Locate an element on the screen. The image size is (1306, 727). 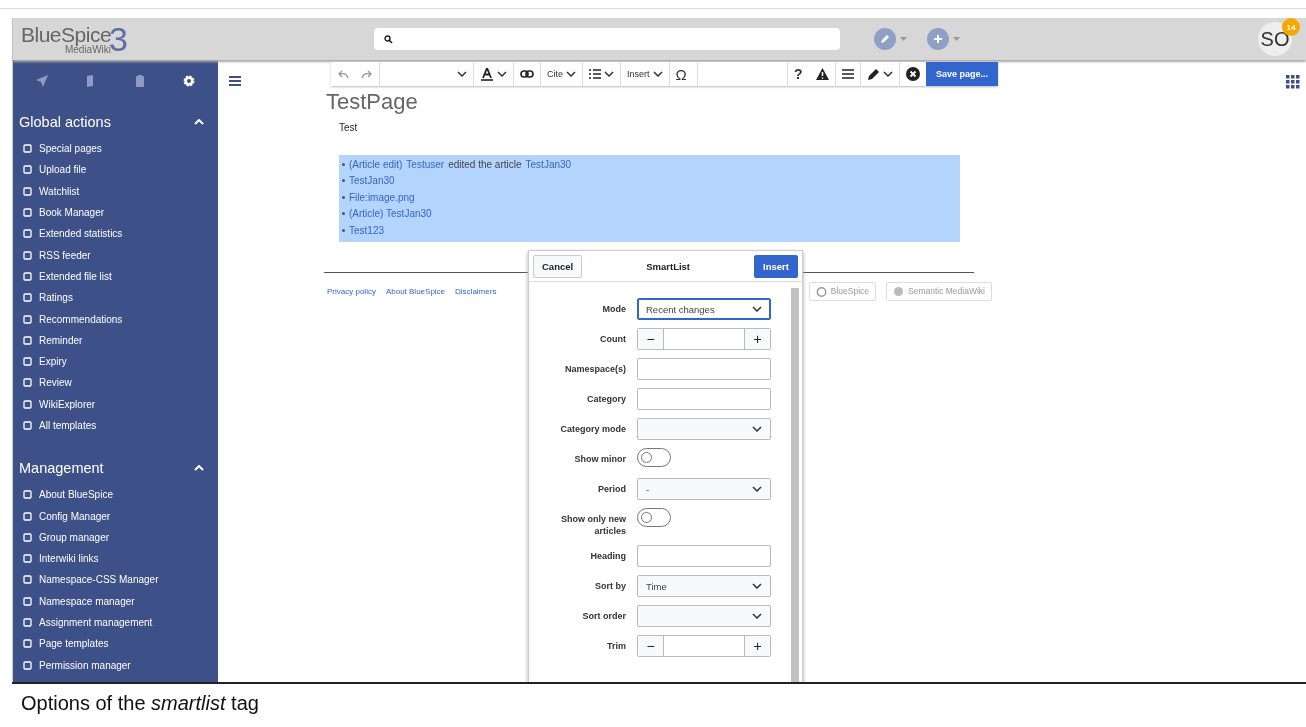
sidebar-link: Page templates is located at coordinates (115, 644).